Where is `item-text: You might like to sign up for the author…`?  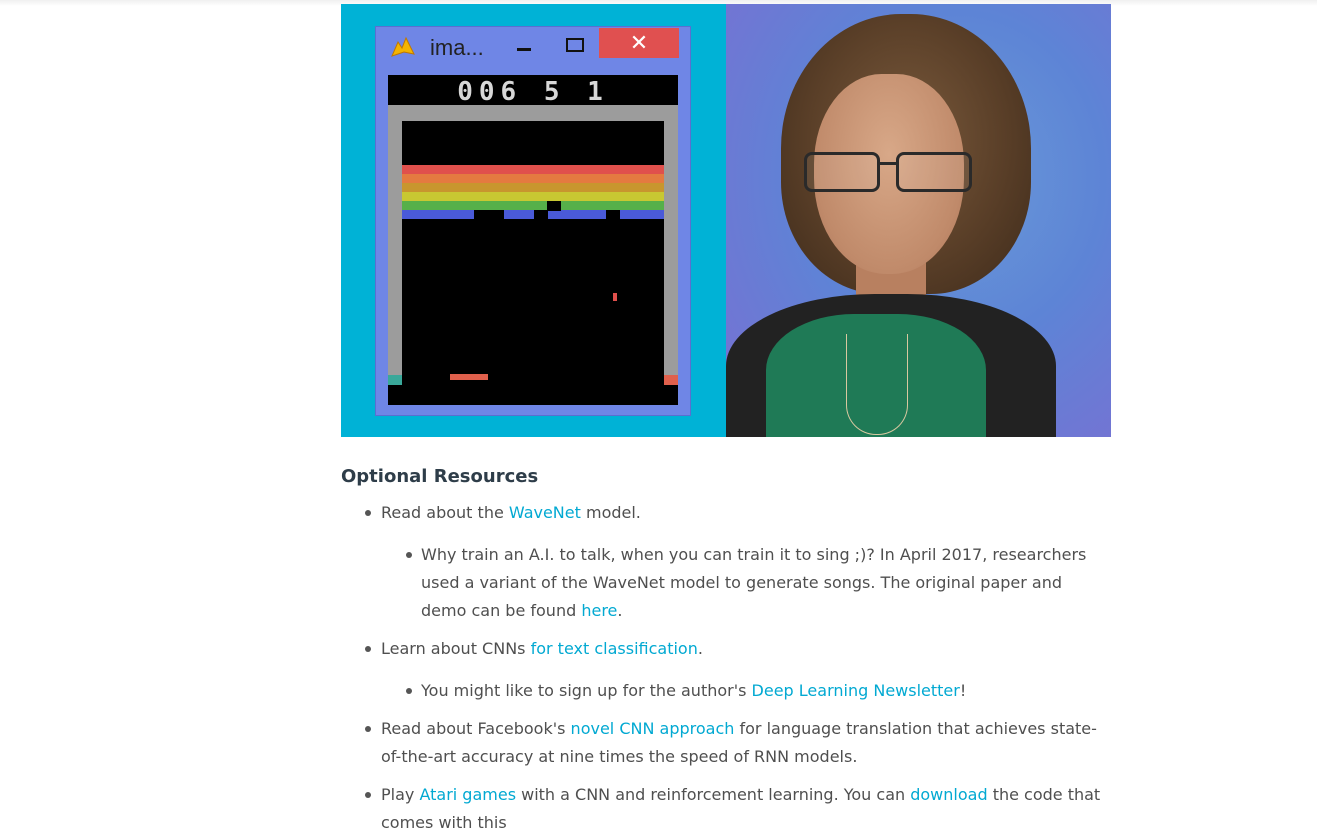
item-text: You might like to sign up for the author… is located at coordinates (586, 690).